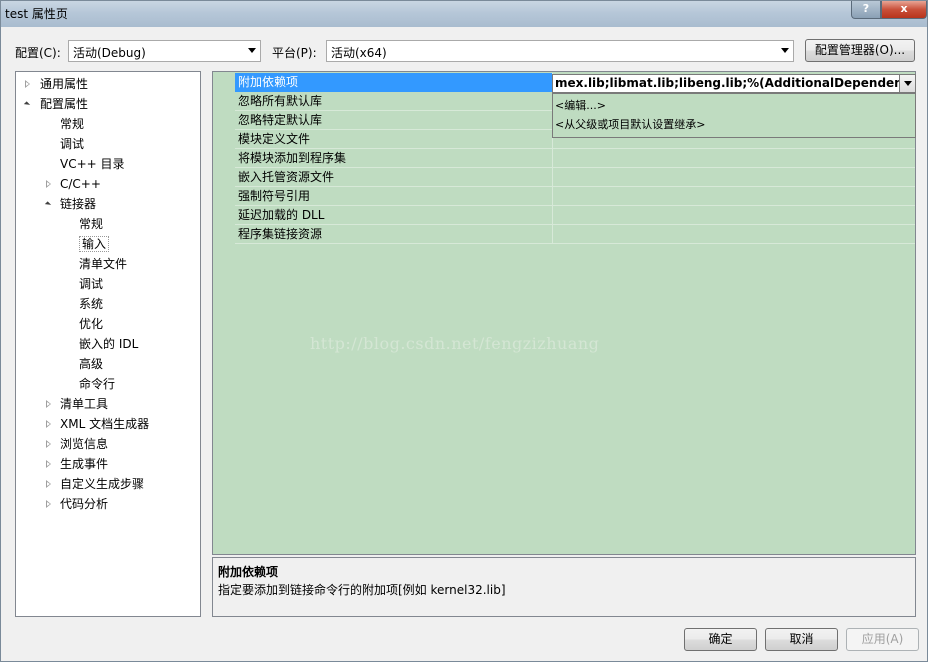 The height and width of the screenshot is (662, 928). I want to click on property-name: 模块定义文件, so click(394, 139).